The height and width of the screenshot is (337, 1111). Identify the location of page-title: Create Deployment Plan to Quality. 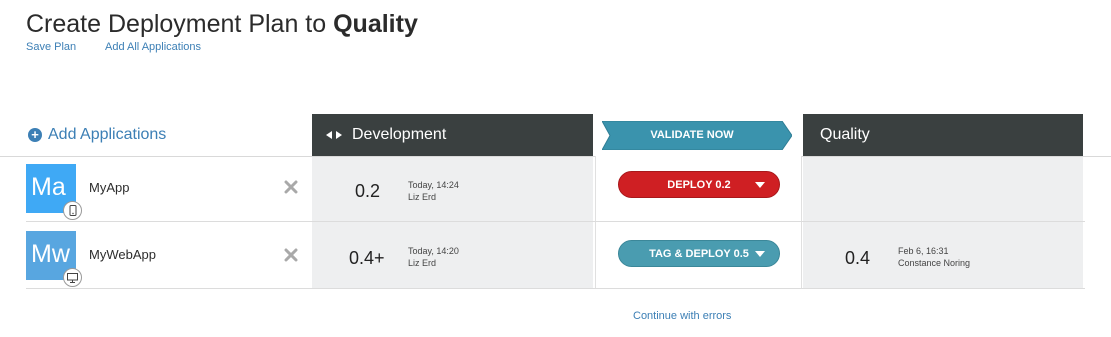
(222, 24).